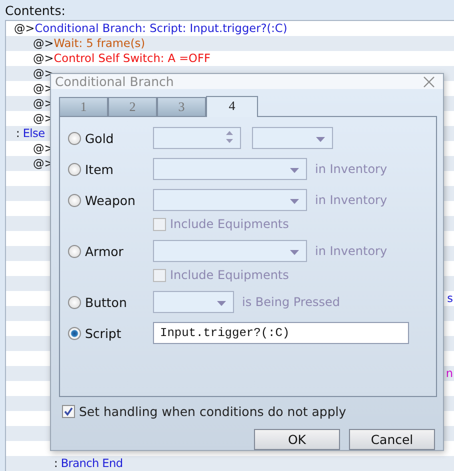  I want to click on condition-label: Gold, so click(99, 138).